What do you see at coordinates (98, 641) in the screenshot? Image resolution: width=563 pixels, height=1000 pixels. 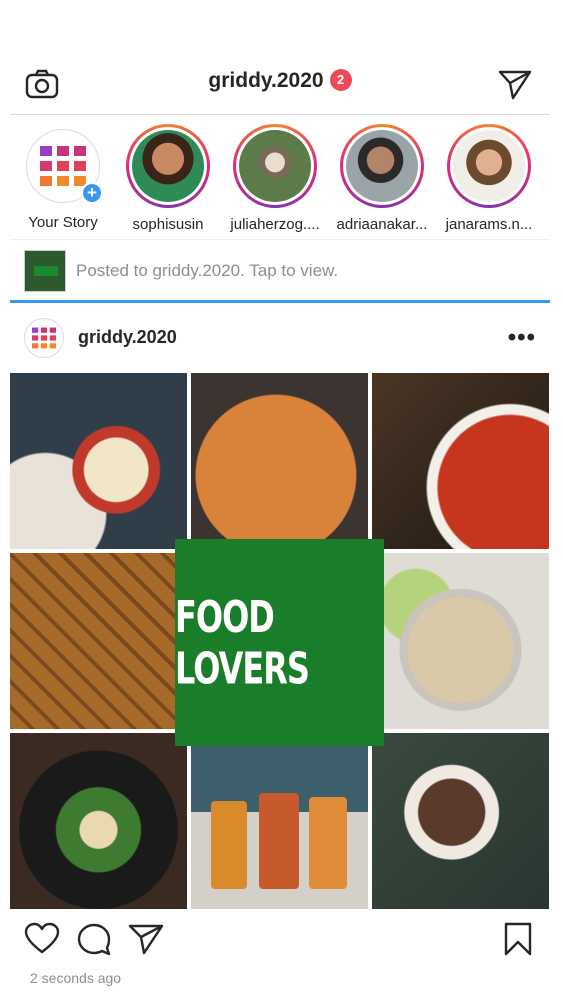 I see `photo-waffles` at bounding box center [98, 641].